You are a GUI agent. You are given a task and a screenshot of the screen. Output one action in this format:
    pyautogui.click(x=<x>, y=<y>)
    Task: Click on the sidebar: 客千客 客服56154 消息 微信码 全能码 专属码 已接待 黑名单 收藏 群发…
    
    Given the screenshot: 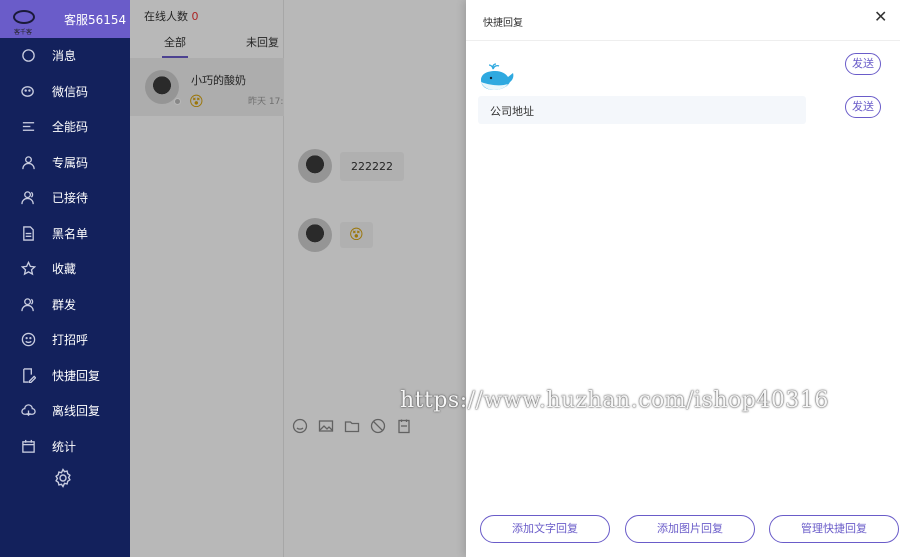 What is the action you would take?
    pyautogui.click(x=65, y=278)
    